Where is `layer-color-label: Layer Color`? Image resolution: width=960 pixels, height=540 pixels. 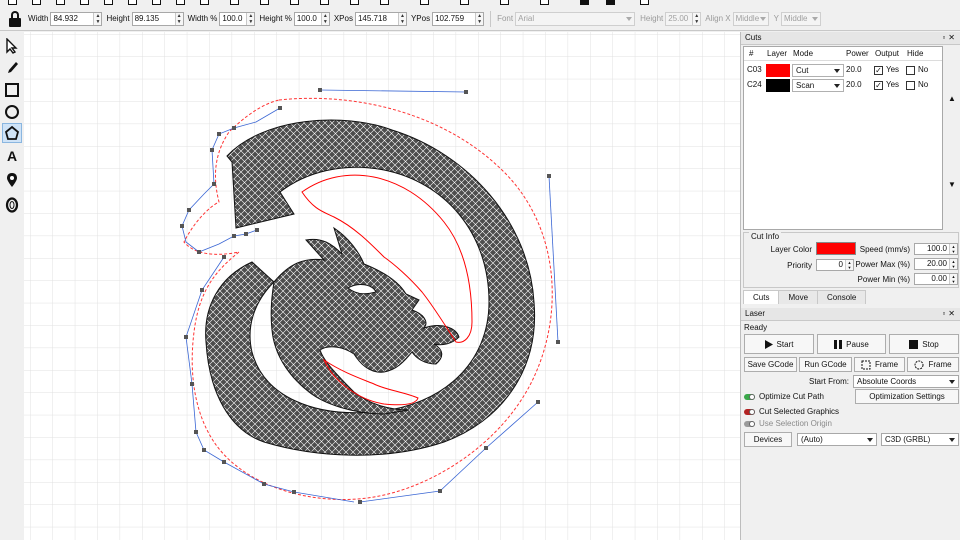 layer-color-label: Layer Color is located at coordinates (791, 249).